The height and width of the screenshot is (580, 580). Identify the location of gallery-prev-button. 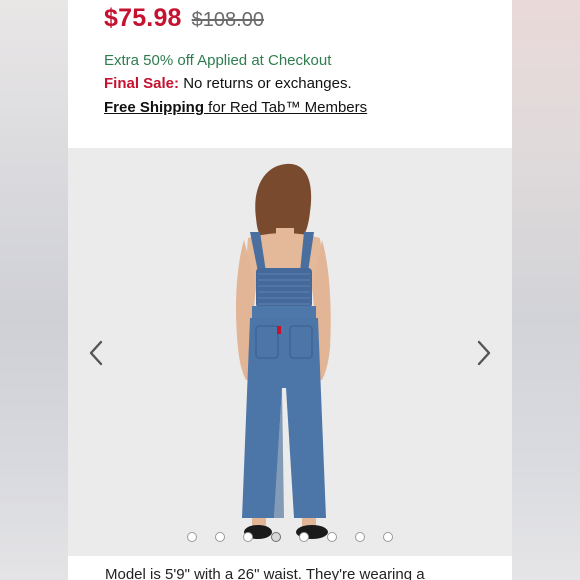
(96, 353).